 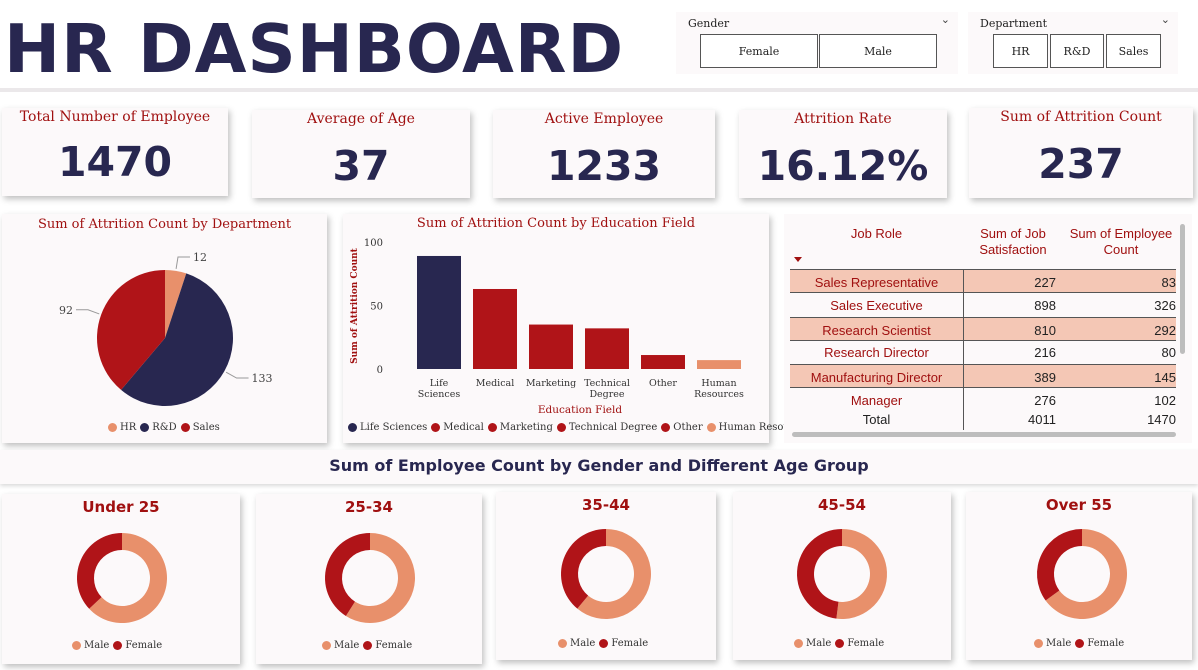 I want to click on gender-slicer: Gender ⌄ Female Male, so click(x=817, y=43).